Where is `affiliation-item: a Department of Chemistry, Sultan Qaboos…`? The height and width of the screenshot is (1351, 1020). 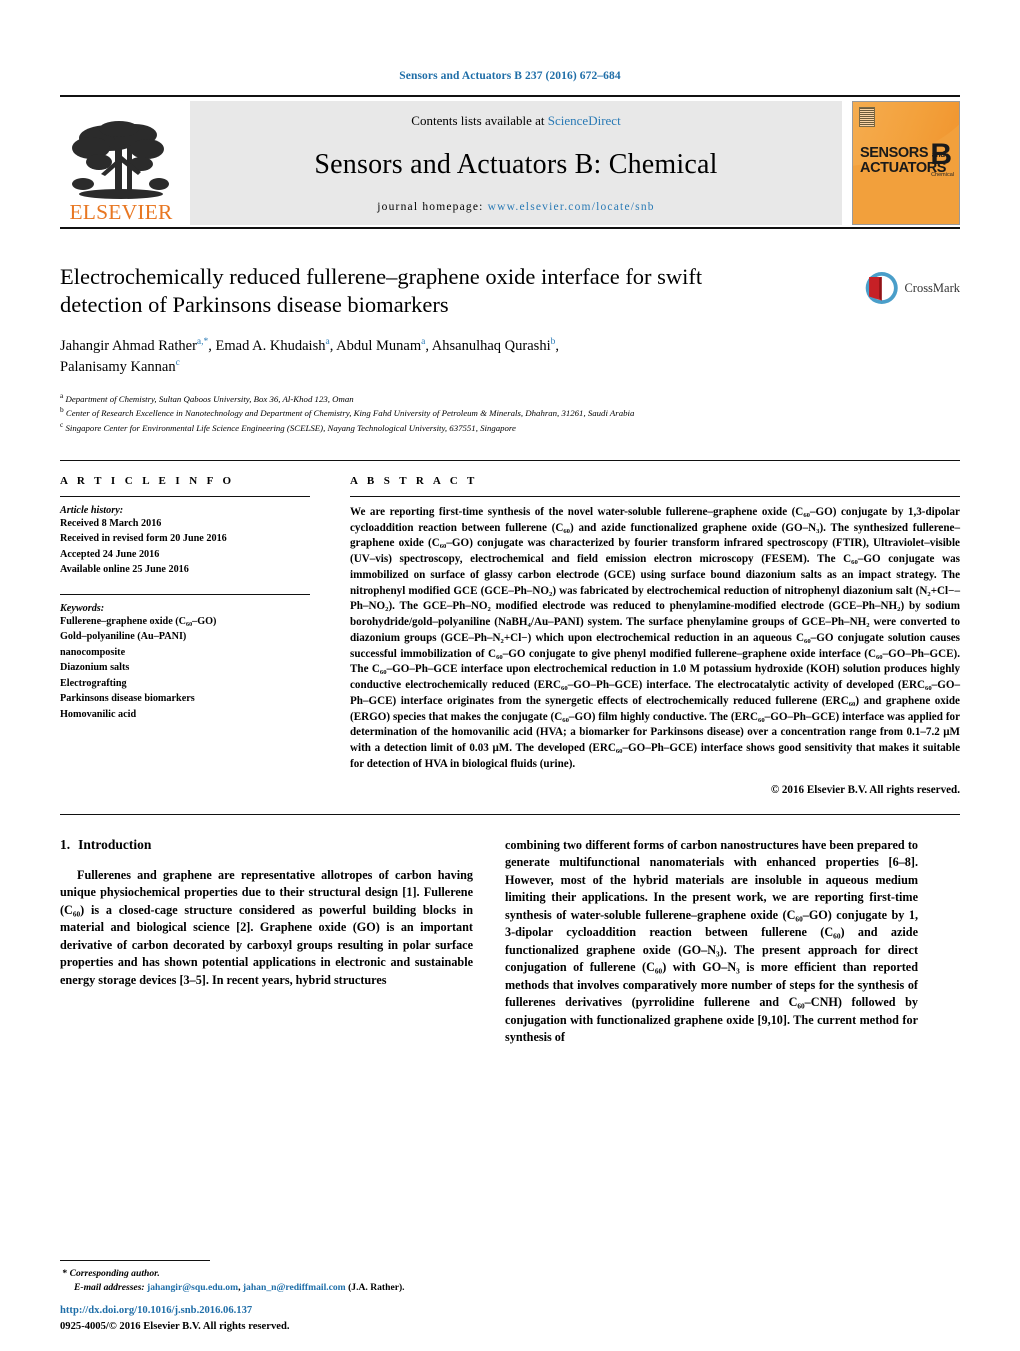
affiliation-item: a Department of Chemistry, Sultan Qaboos… is located at coordinates (510, 398).